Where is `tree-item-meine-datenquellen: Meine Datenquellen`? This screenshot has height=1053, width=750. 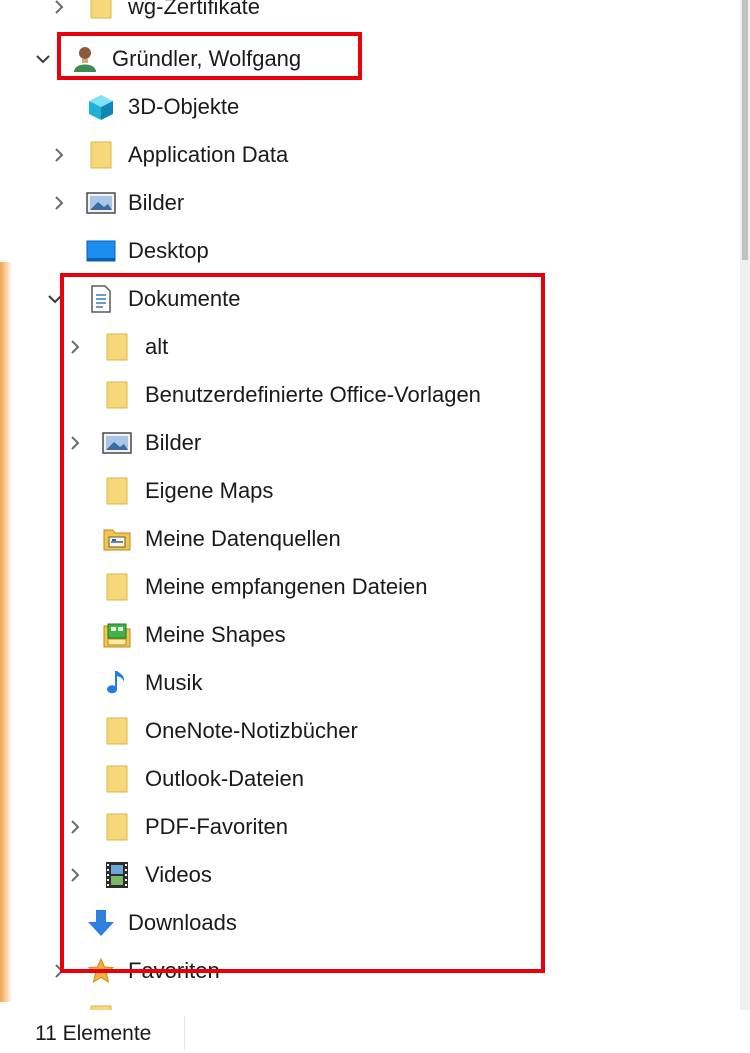 tree-item-meine-datenquellen: Meine Datenquellen is located at coordinates (360, 539).